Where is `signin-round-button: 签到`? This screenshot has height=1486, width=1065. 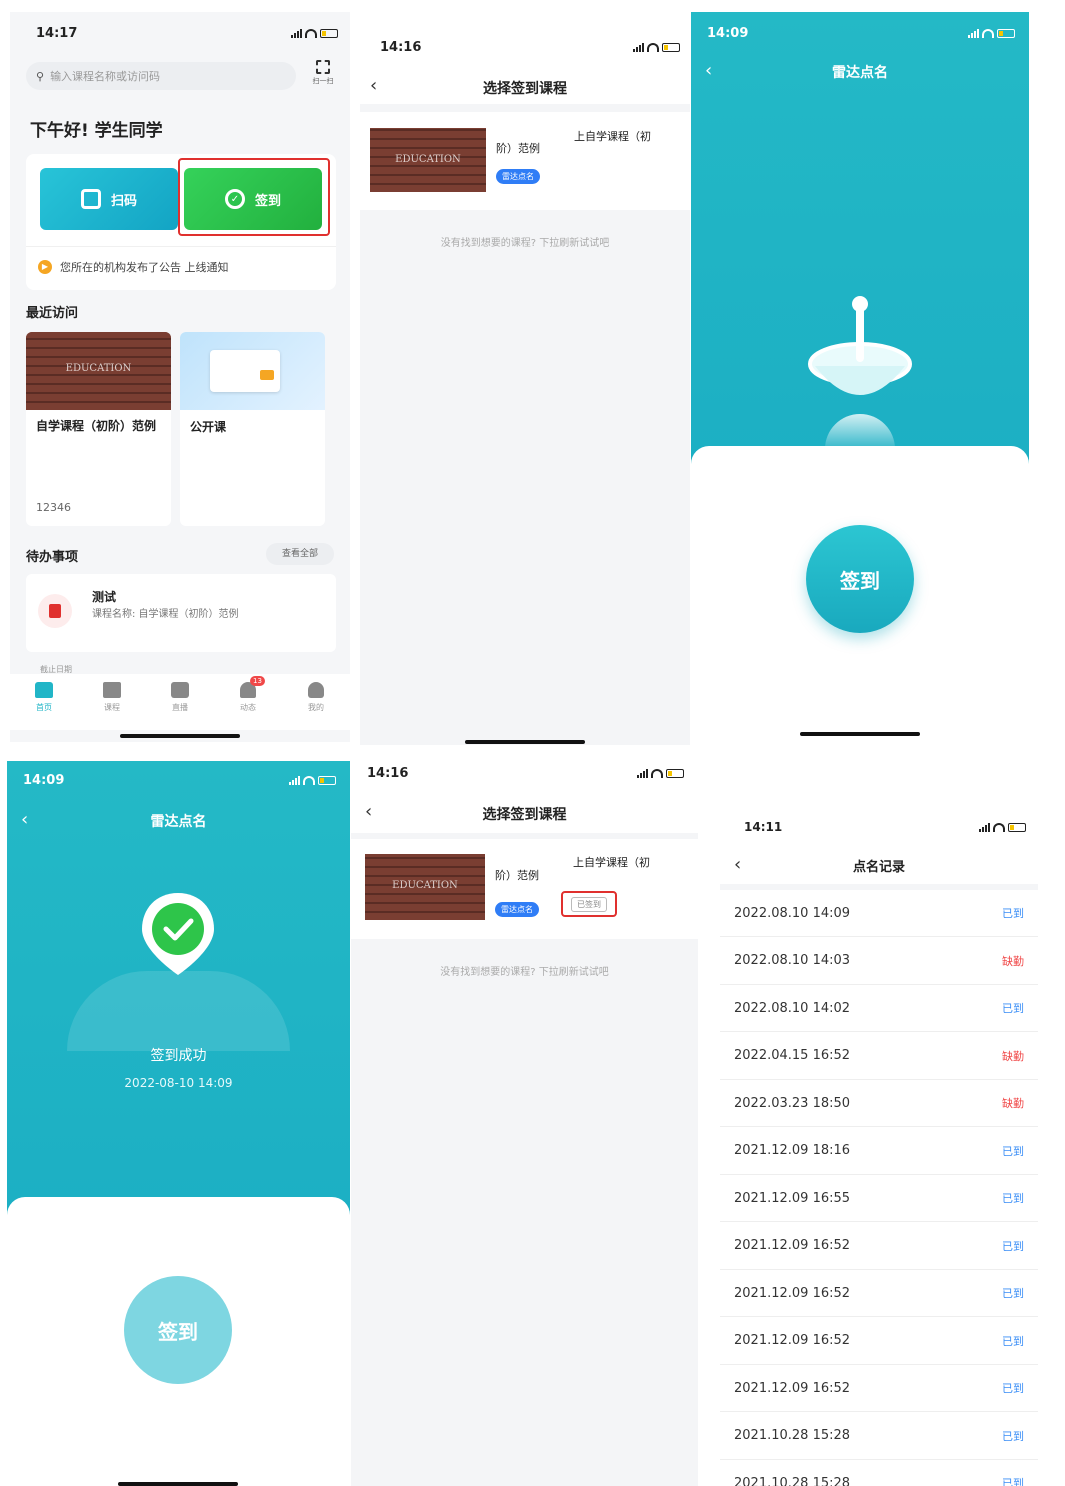
signin-round-button: 签到 is located at coordinates (860, 579).